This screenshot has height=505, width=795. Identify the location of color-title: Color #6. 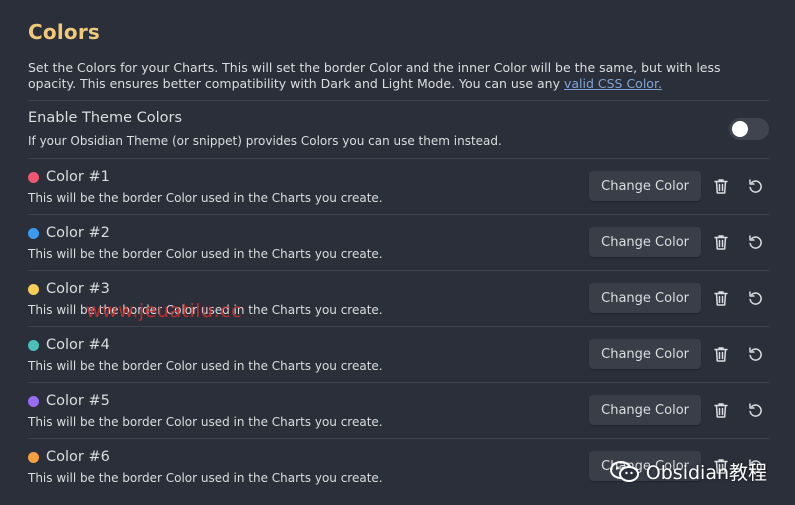
(69, 457).